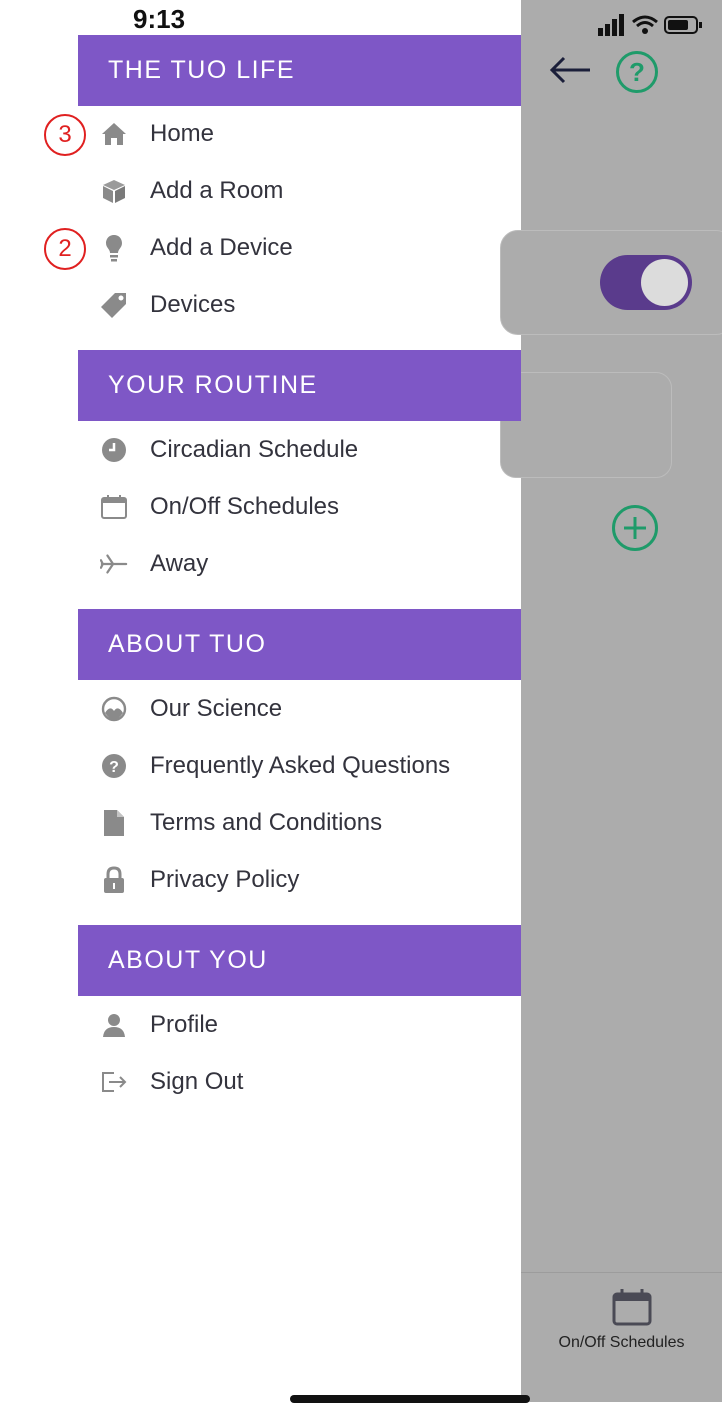 This screenshot has height=1403, width=722. What do you see at coordinates (114, 191) in the screenshot?
I see `box-icon` at bounding box center [114, 191].